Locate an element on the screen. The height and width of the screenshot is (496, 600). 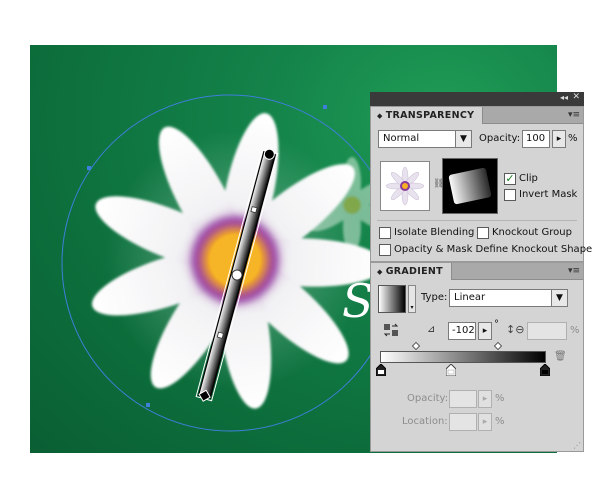
opacity-label: Opacity: is located at coordinates (500, 138).